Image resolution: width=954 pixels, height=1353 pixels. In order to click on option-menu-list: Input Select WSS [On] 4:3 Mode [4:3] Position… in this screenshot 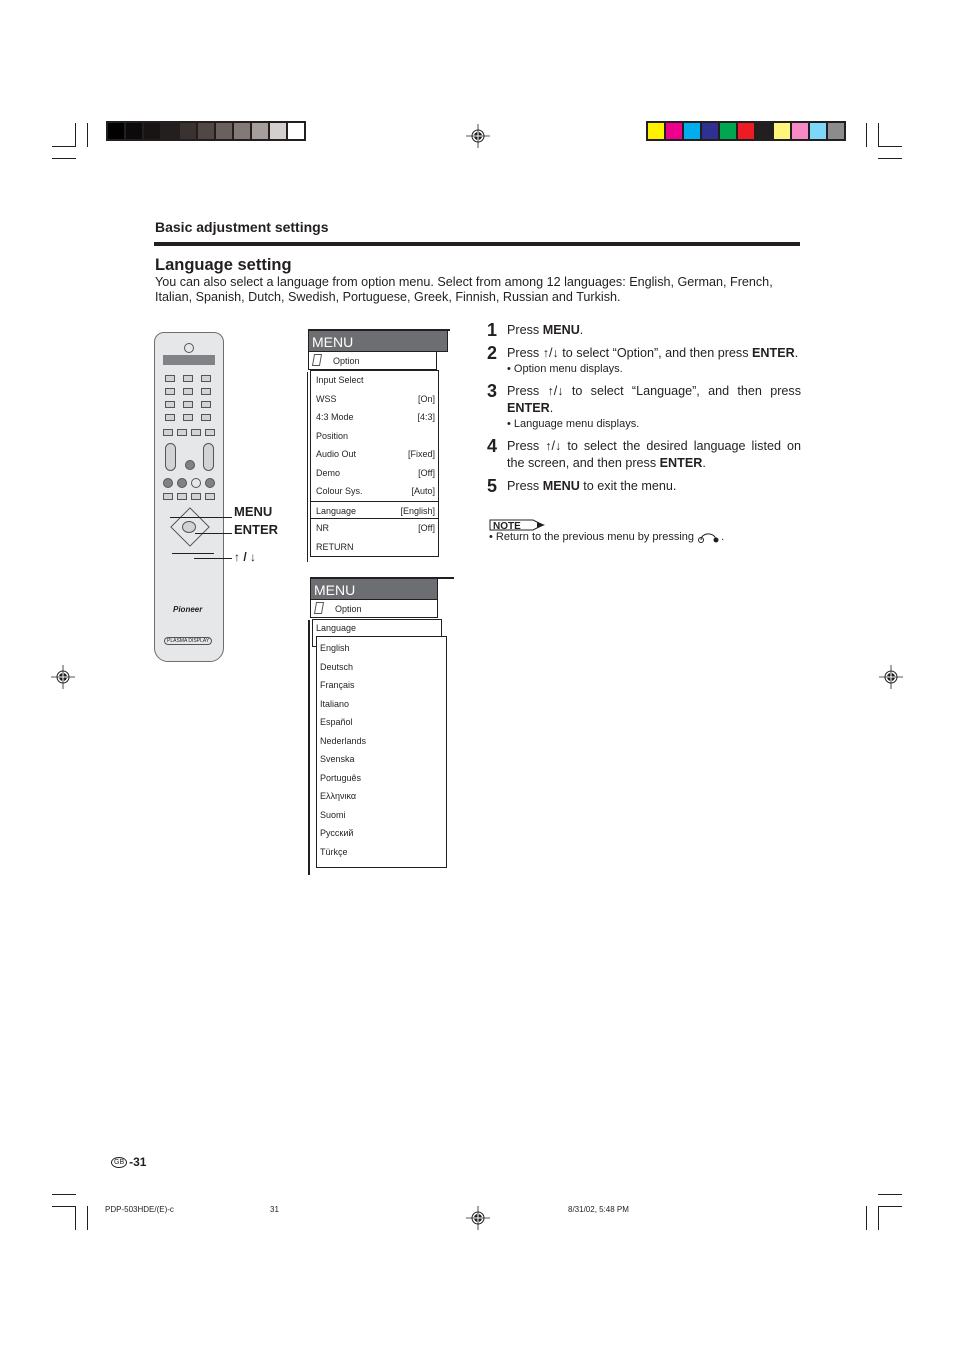, I will do `click(374, 463)`.